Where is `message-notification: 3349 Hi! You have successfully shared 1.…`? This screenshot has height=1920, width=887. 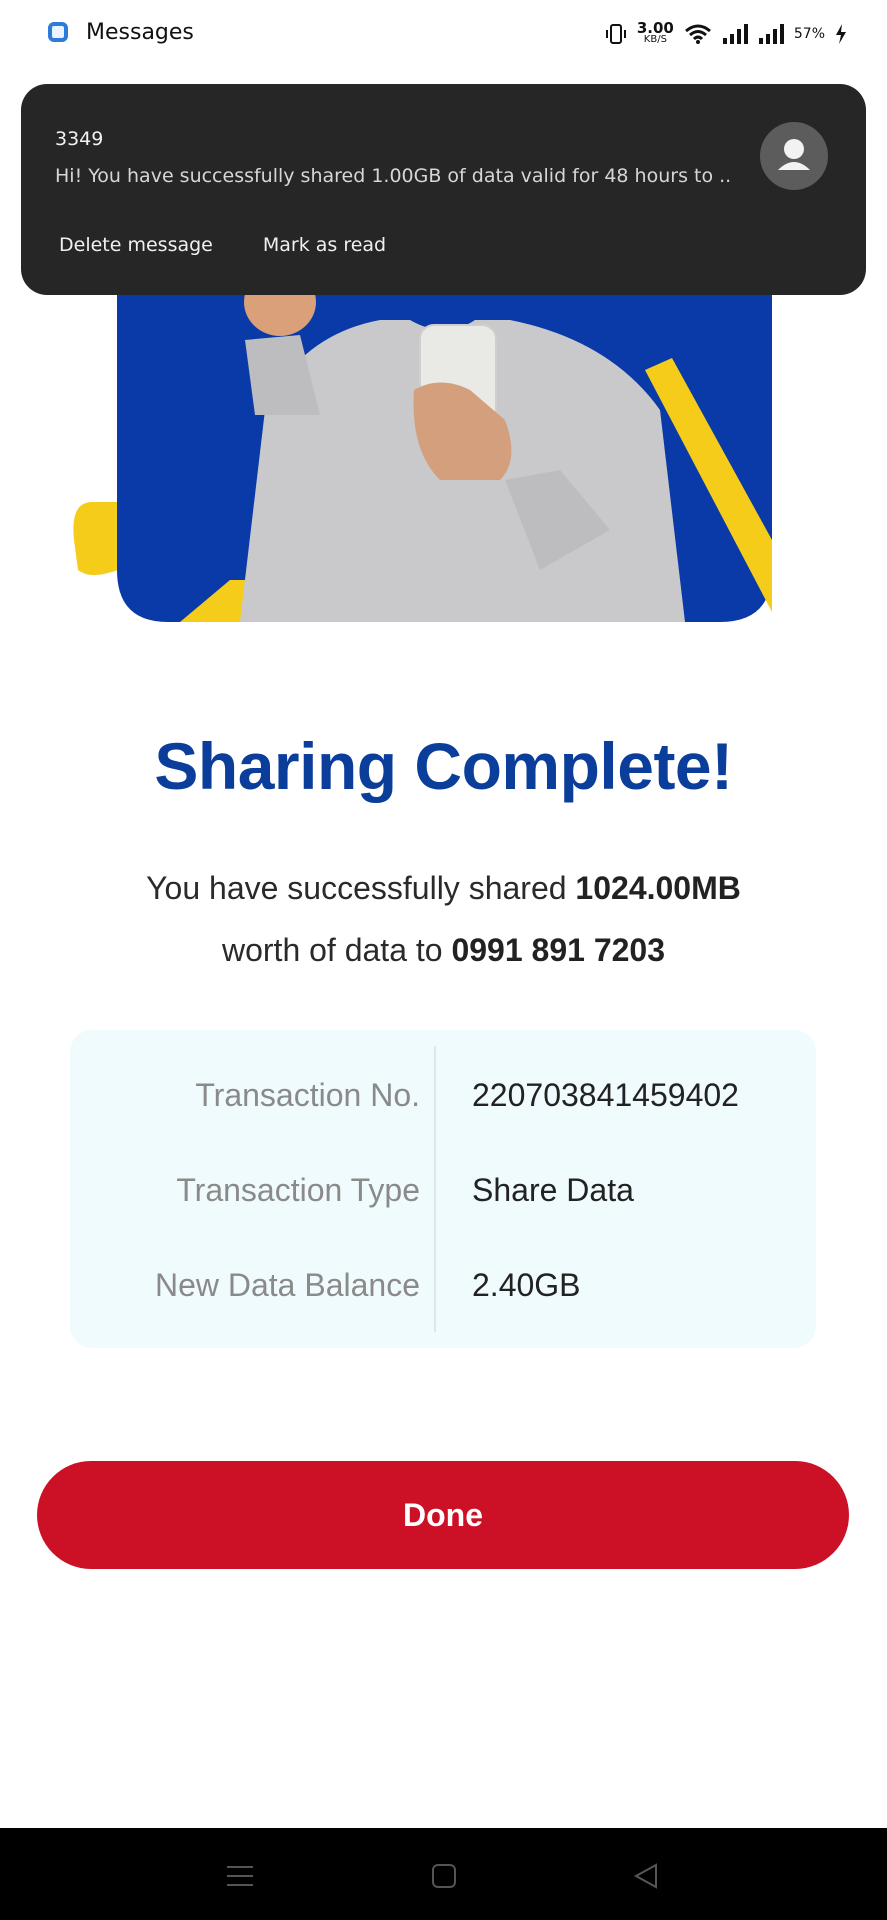 message-notification: 3349 Hi! You have successfully shared 1.… is located at coordinates (443, 189).